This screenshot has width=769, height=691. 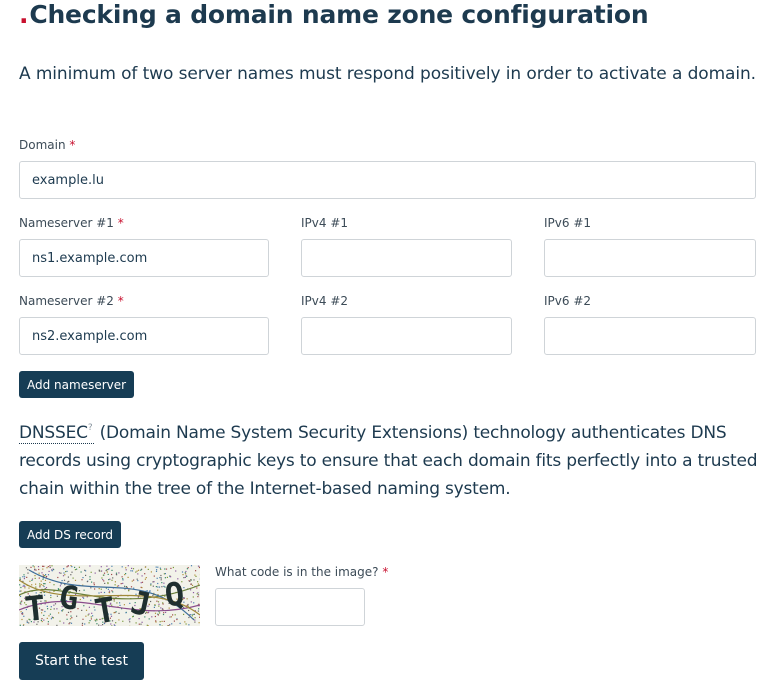 I want to click on dnssec-link: DNSSEC?, so click(x=57, y=433).